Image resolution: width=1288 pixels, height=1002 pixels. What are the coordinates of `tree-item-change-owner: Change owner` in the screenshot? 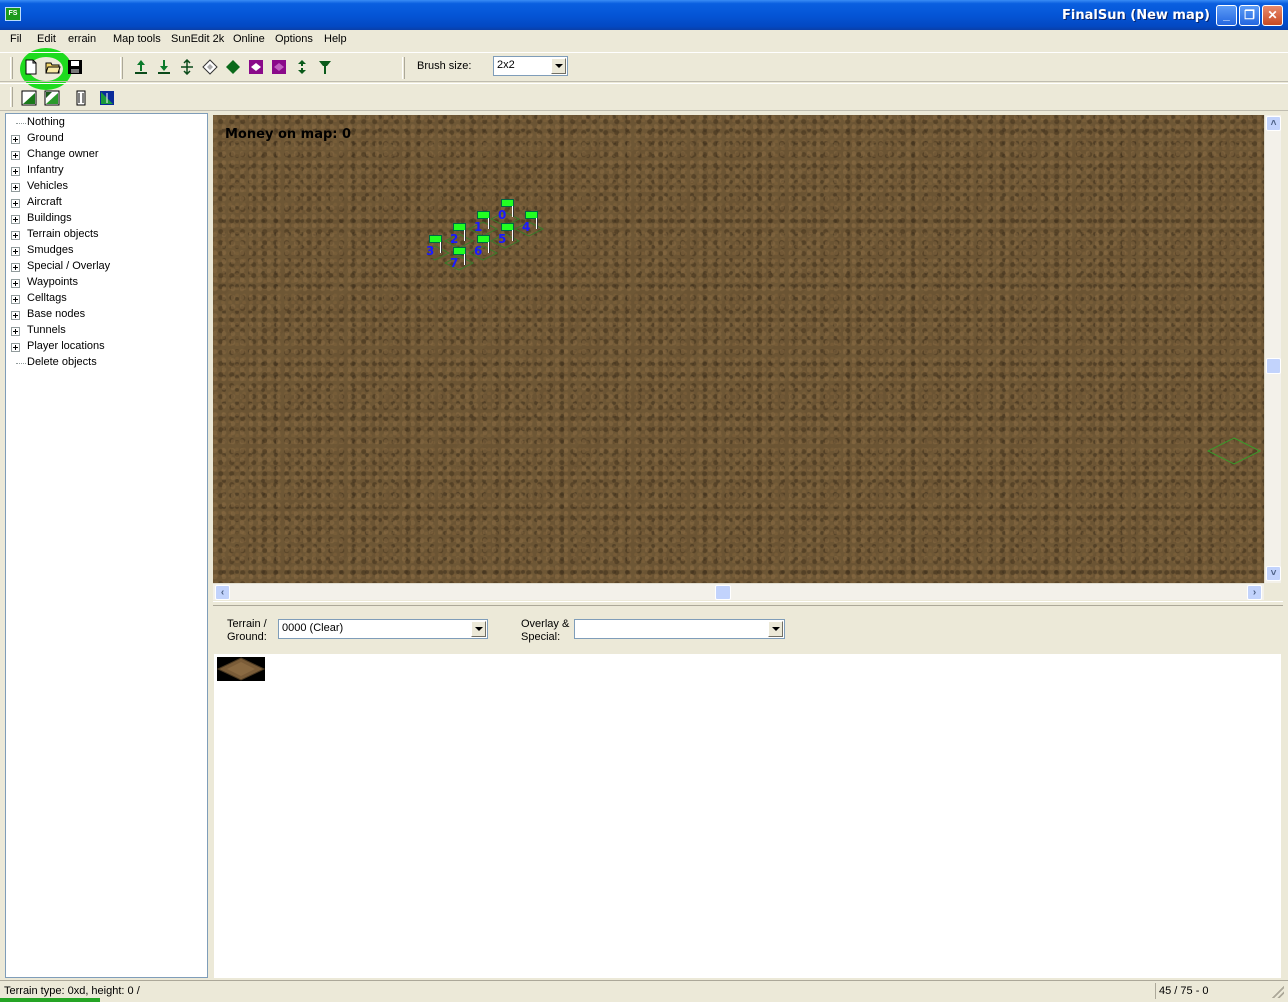 It's located at (106, 155).